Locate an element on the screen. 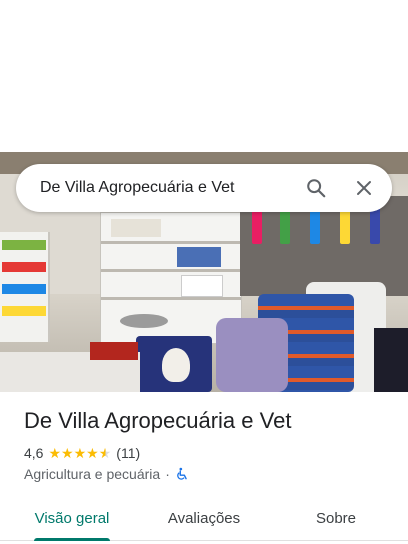 The image size is (408, 544). clear-search-button is located at coordinates (364, 188).